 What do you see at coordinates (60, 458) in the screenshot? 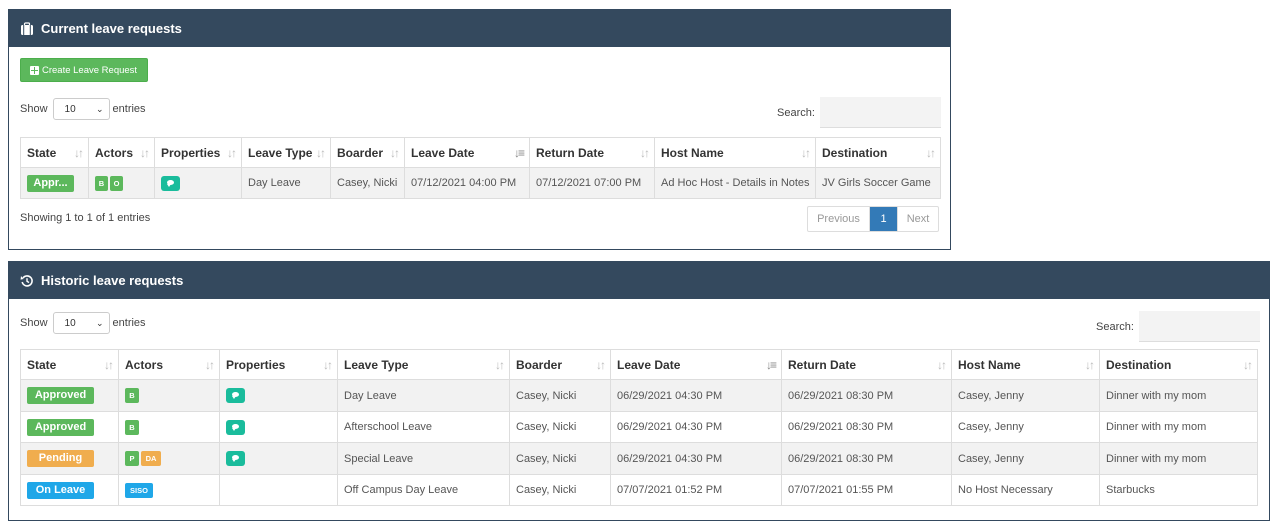
I see `status-badge: Pending` at bounding box center [60, 458].